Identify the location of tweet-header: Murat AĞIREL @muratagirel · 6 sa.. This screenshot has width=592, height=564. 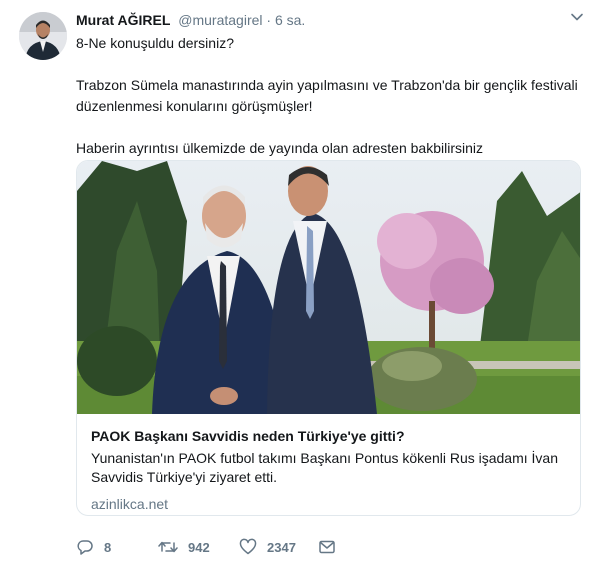
(328, 20).